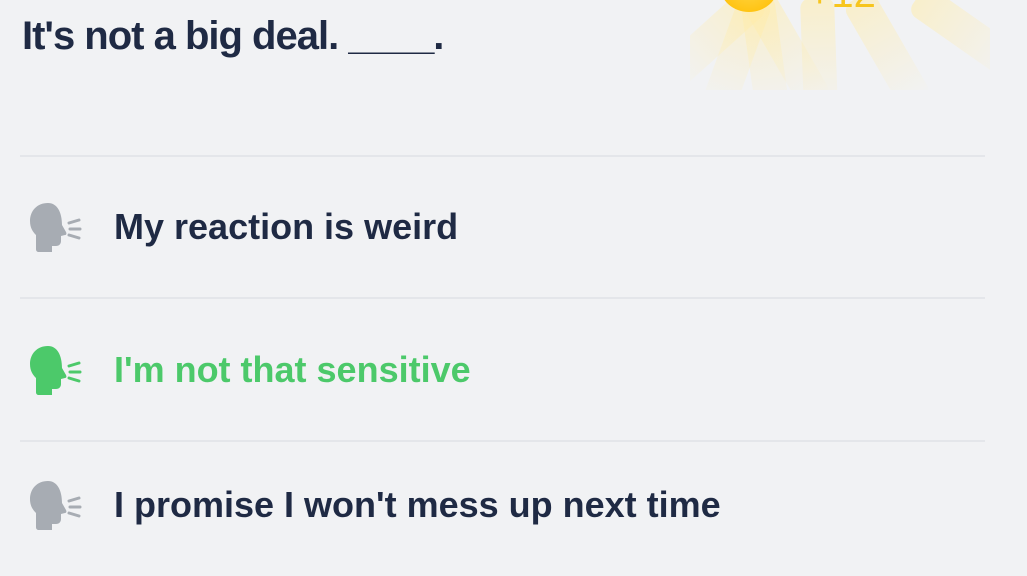  Describe the element at coordinates (233, 36) in the screenshot. I see `question-text: It's not a big deal. ____.` at that location.